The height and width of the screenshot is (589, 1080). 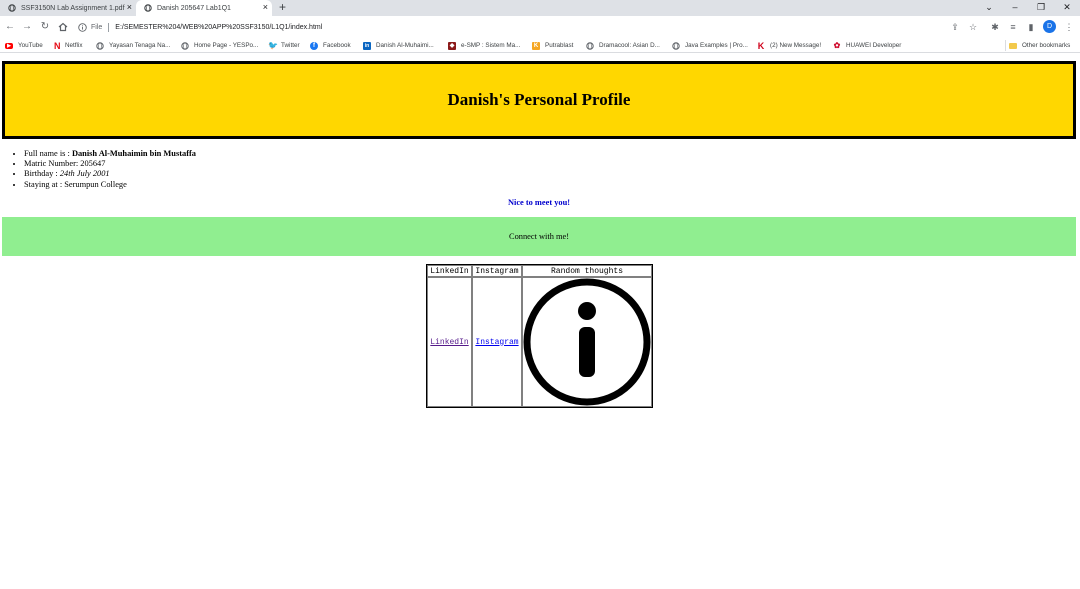 I want to click on bookmark-label: Twitter, so click(x=290, y=45).